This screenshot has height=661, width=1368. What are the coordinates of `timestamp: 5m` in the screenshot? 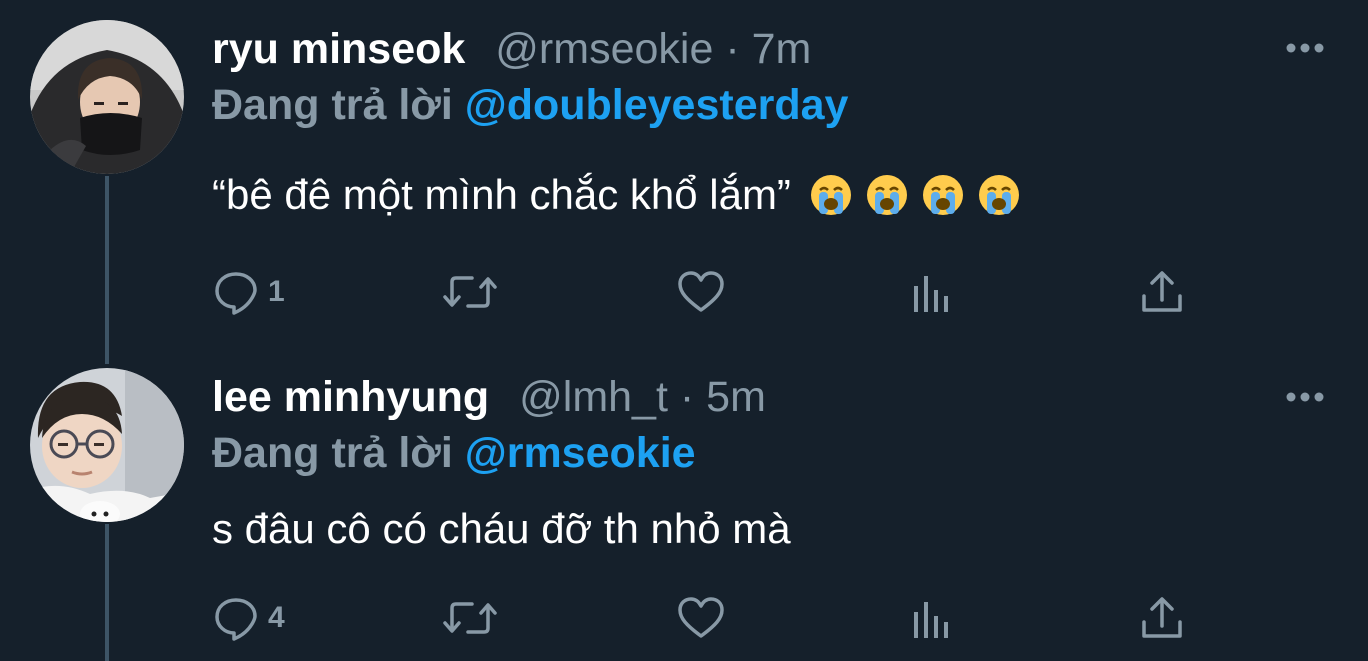 It's located at (736, 397).